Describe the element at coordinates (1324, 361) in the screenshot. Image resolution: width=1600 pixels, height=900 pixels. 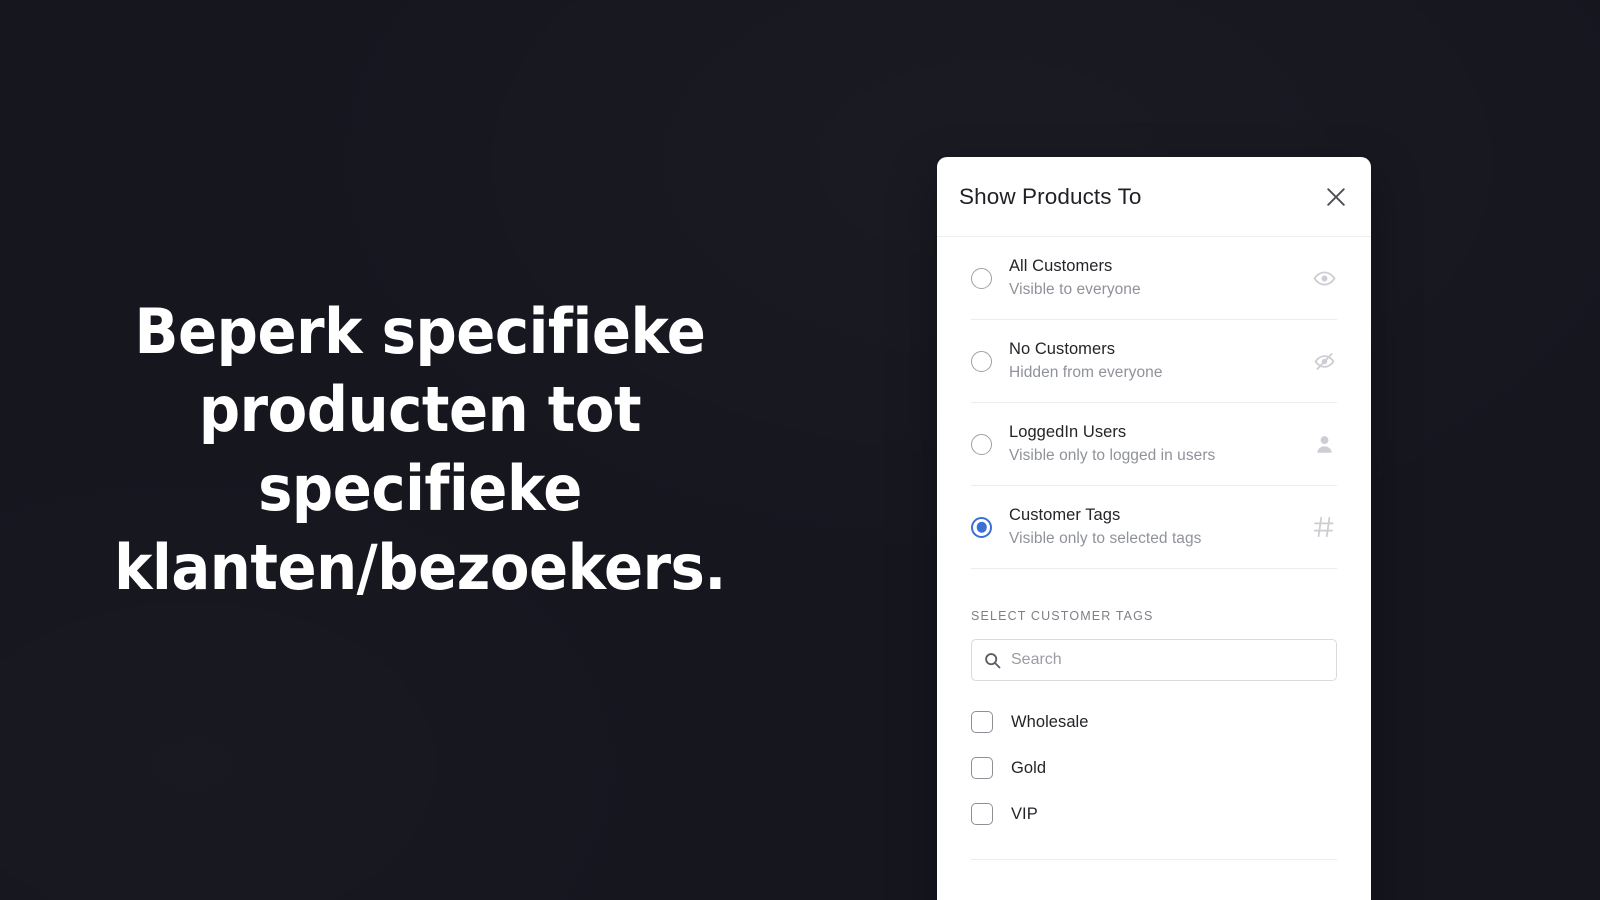
I see `eye-off-icon` at that location.